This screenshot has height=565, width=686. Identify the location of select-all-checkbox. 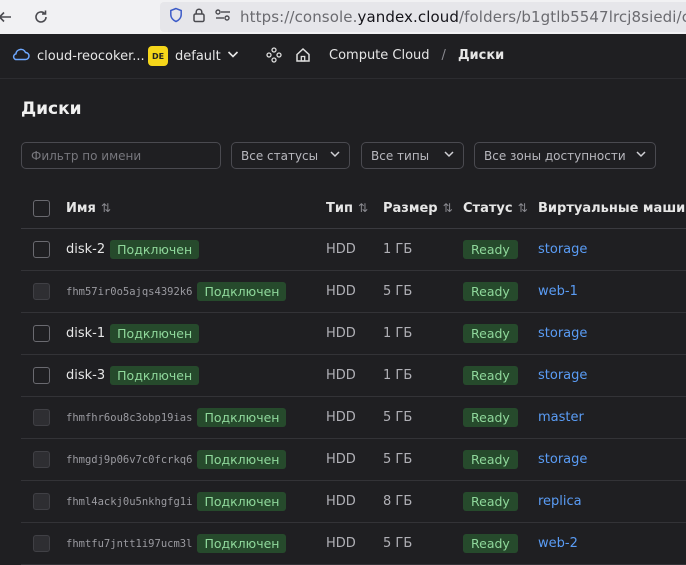
(41, 208).